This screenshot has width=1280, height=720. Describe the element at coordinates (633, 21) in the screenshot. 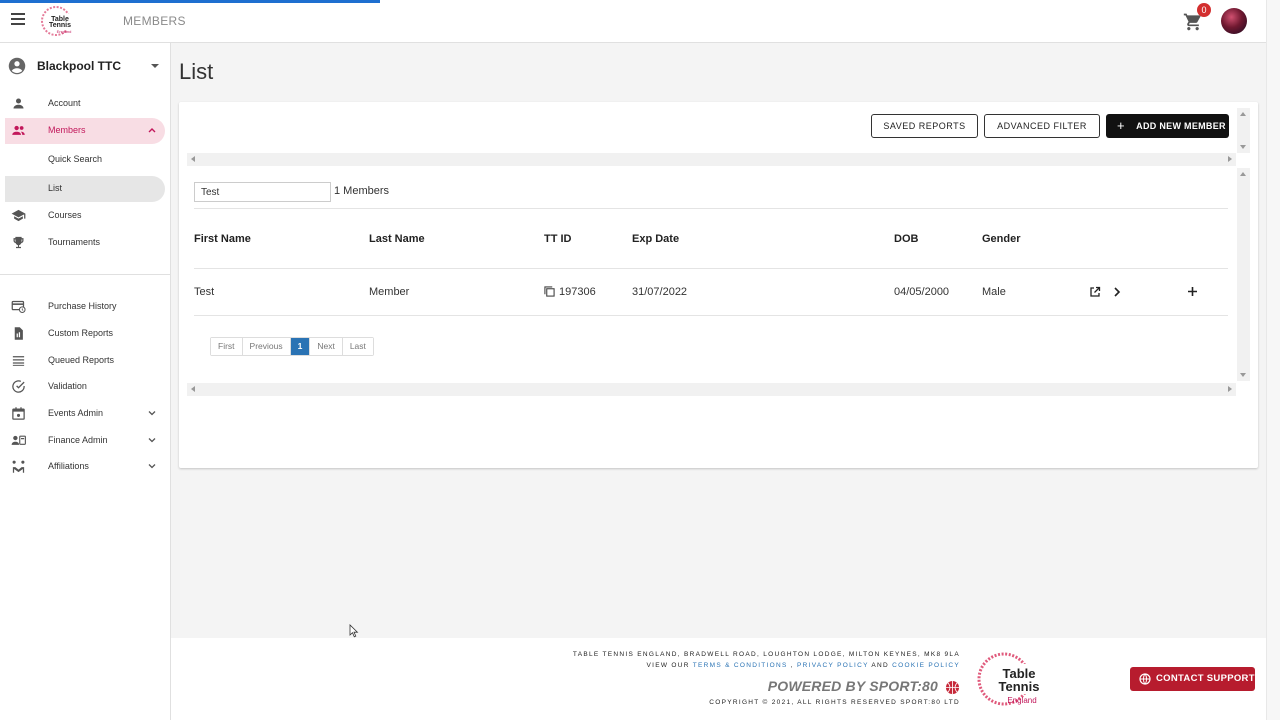

I see `top-app-bar: Table Tennis England MEMBERS 0` at that location.